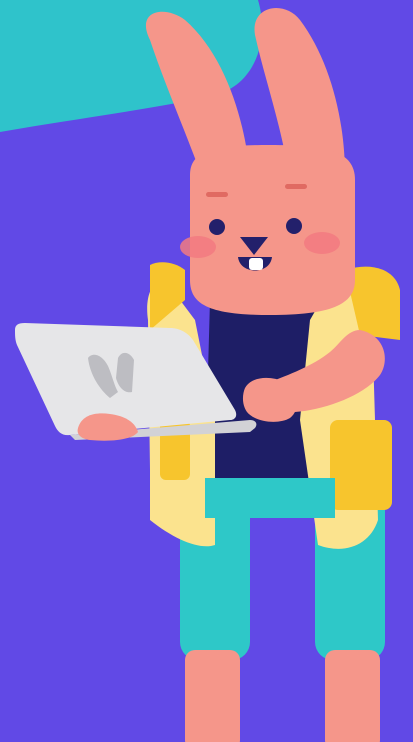  What do you see at coordinates (256, 264) in the screenshot?
I see `tooth` at bounding box center [256, 264].